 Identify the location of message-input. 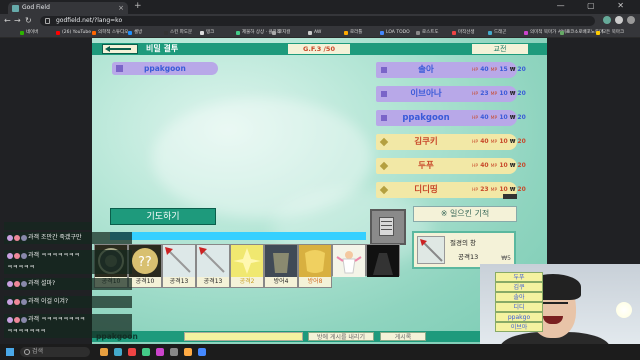
(243, 336).